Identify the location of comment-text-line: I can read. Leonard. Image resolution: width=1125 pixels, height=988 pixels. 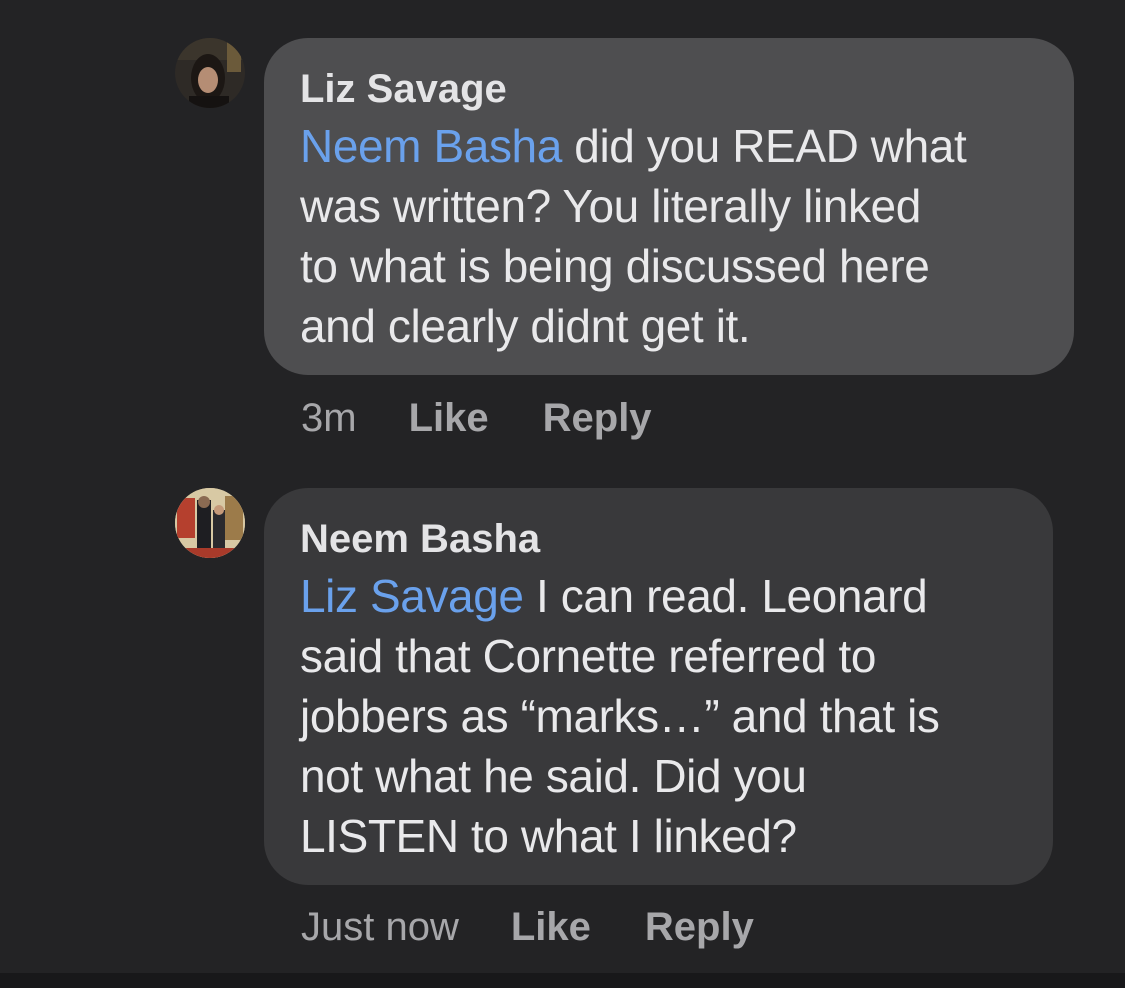
(725, 596).